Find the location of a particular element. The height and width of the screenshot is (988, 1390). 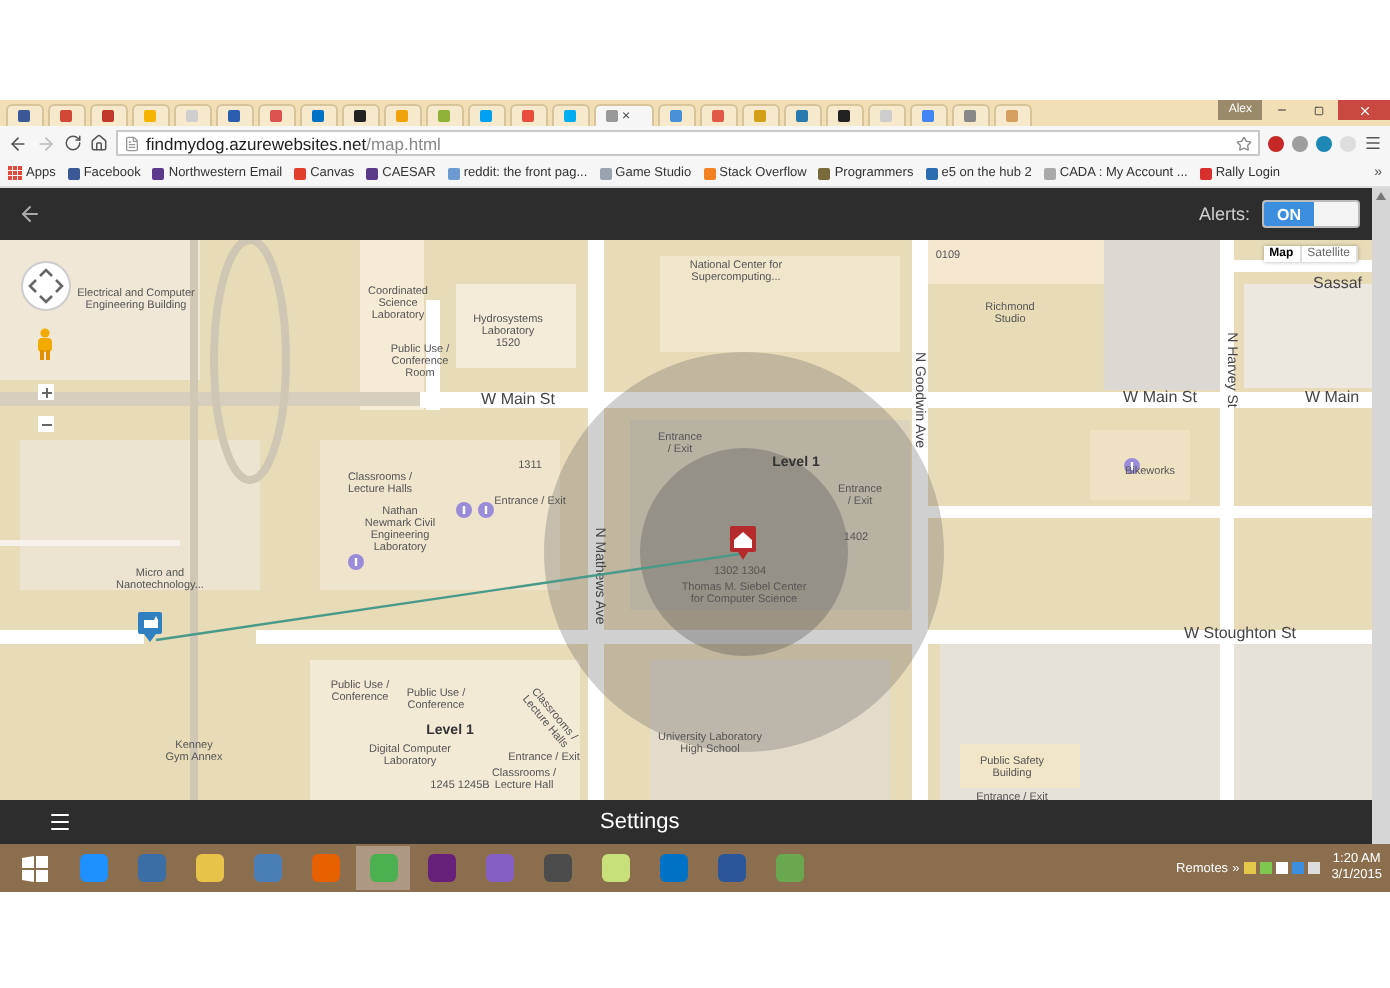

bookmark-star-icon is located at coordinates (1244, 143).